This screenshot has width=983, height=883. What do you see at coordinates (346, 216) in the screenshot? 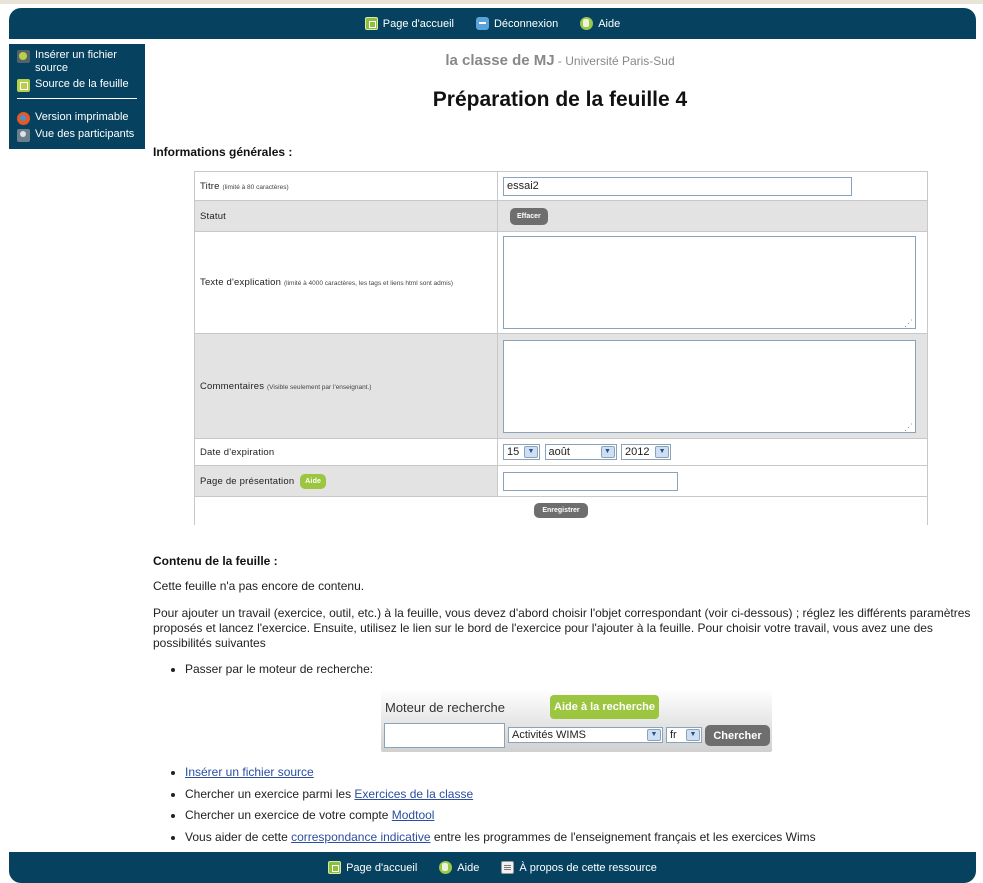
I see `status-label: Statut` at bounding box center [346, 216].